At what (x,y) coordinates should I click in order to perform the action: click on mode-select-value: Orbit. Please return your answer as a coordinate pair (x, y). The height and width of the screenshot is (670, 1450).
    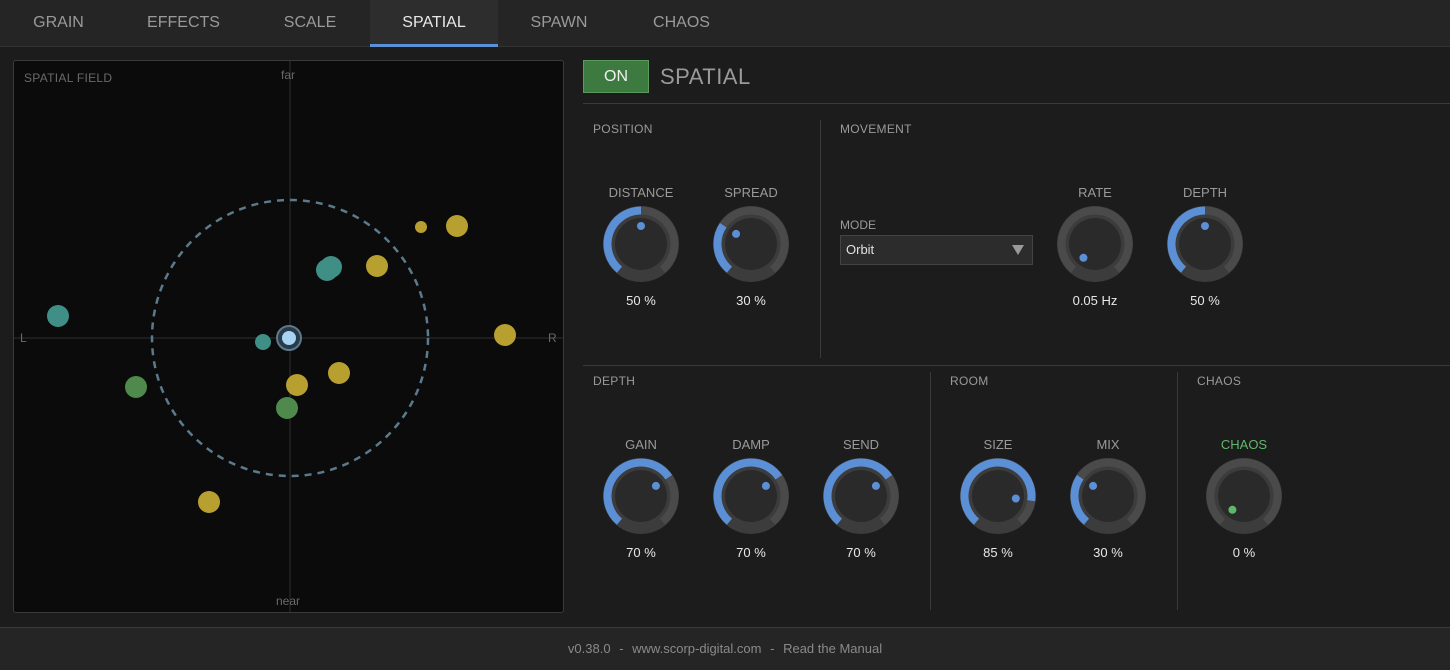
    Looking at the image, I should click on (860, 249).